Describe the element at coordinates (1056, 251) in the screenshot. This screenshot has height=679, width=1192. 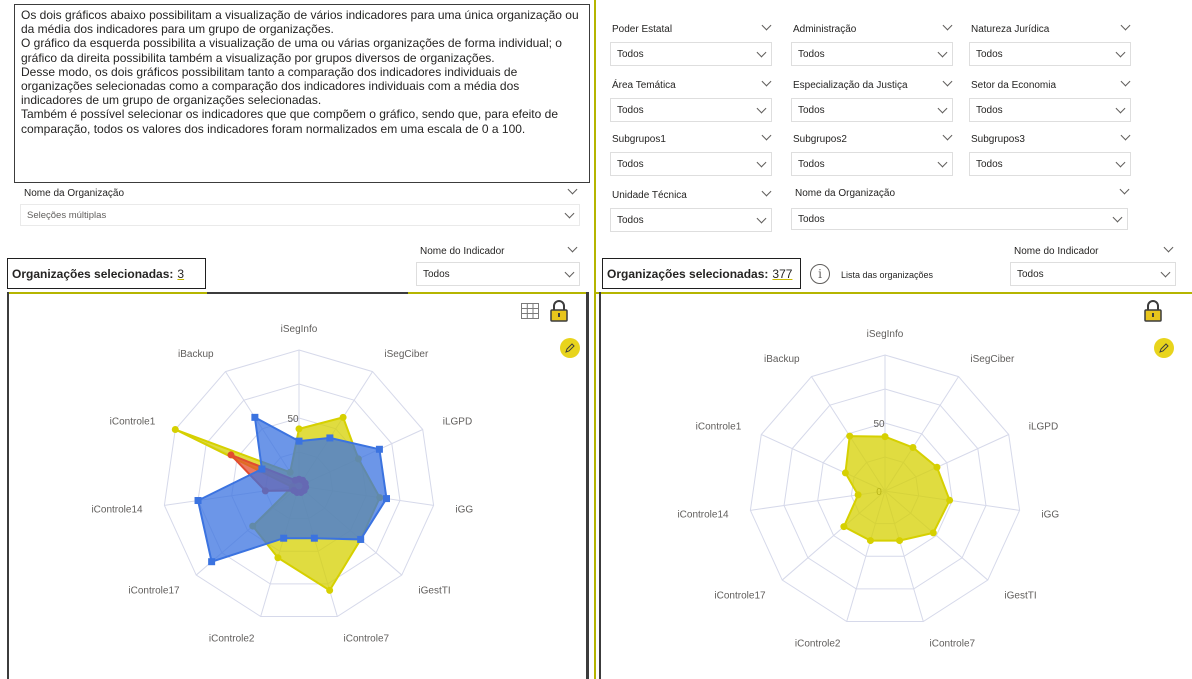
I see `right-indicator-slicer-title: Nome do Indicador` at that location.